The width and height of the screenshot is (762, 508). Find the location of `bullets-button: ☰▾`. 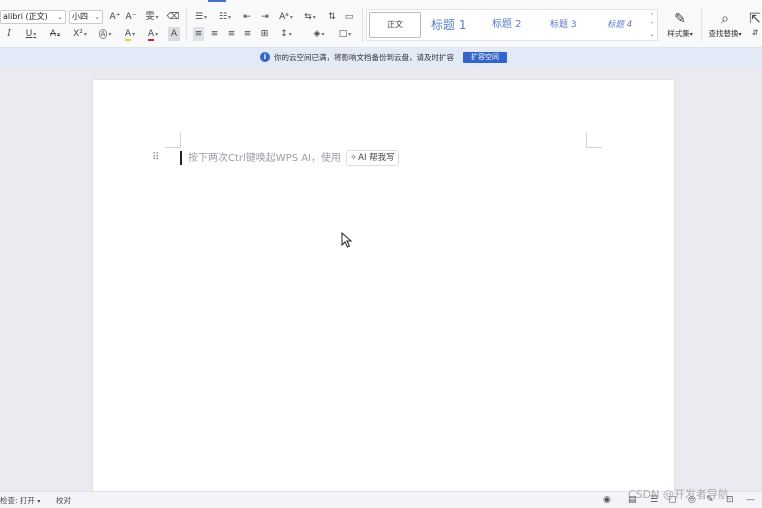

bullets-button: ☰▾ is located at coordinates (201, 17).